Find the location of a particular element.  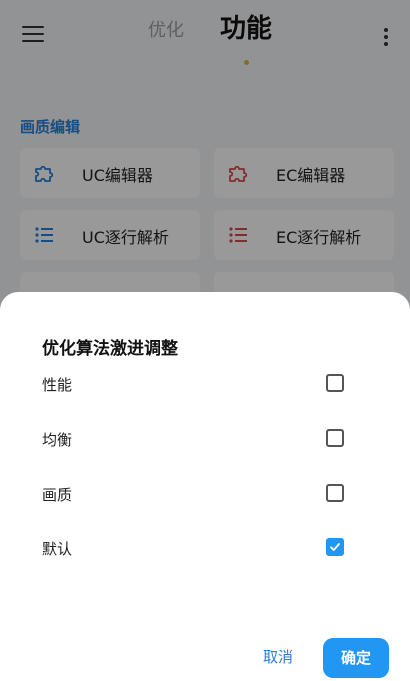

option-performance: 性能 is located at coordinates (205, 384).